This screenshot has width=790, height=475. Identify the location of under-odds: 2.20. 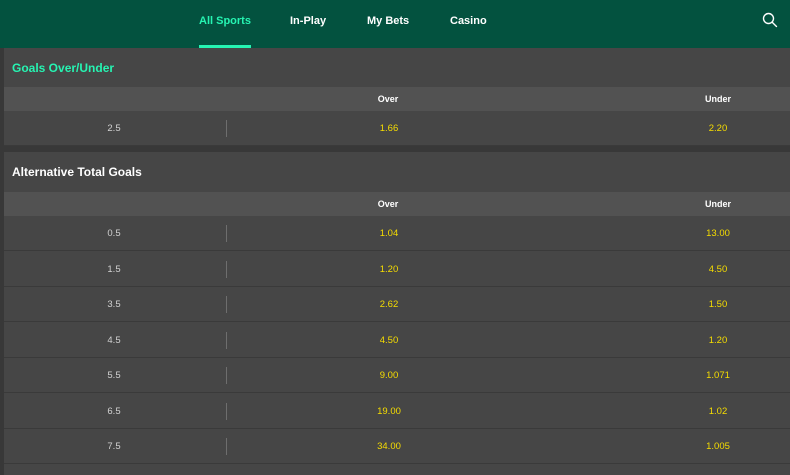
(718, 128).